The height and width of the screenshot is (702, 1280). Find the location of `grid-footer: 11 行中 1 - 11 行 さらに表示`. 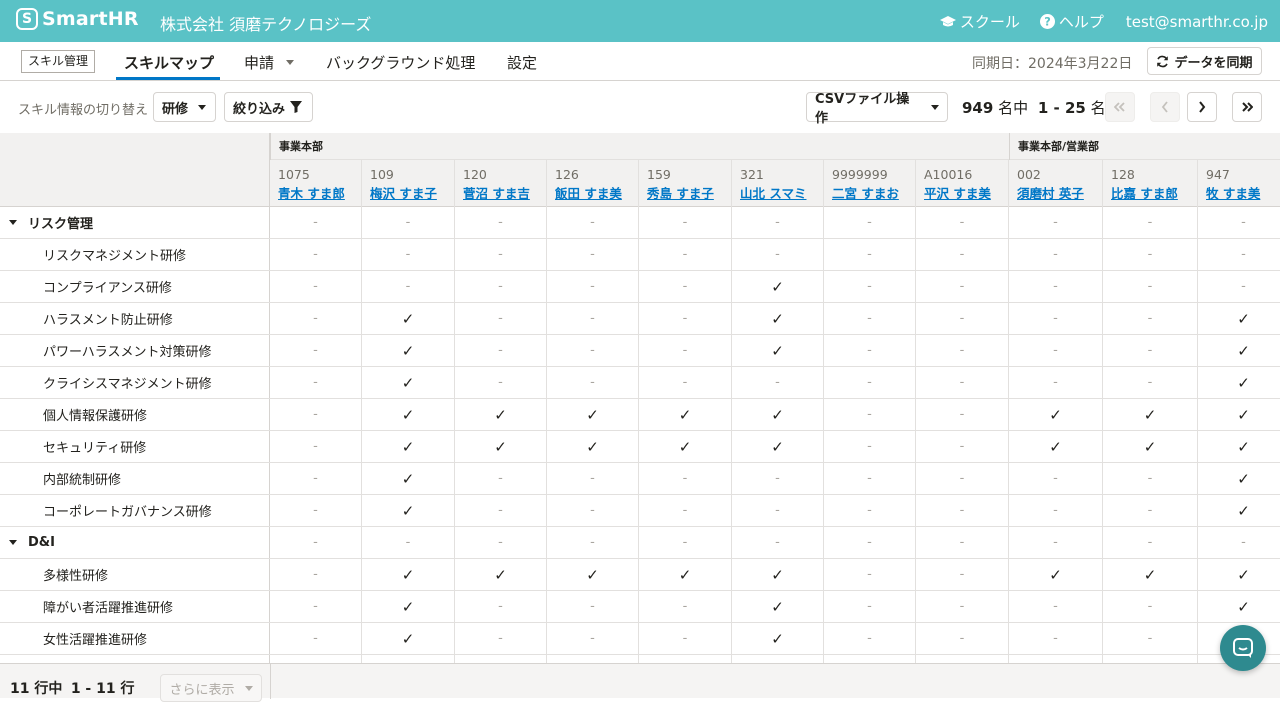

grid-footer: 11 行中 1 - 11 行 さらに表示 is located at coordinates (640, 682).